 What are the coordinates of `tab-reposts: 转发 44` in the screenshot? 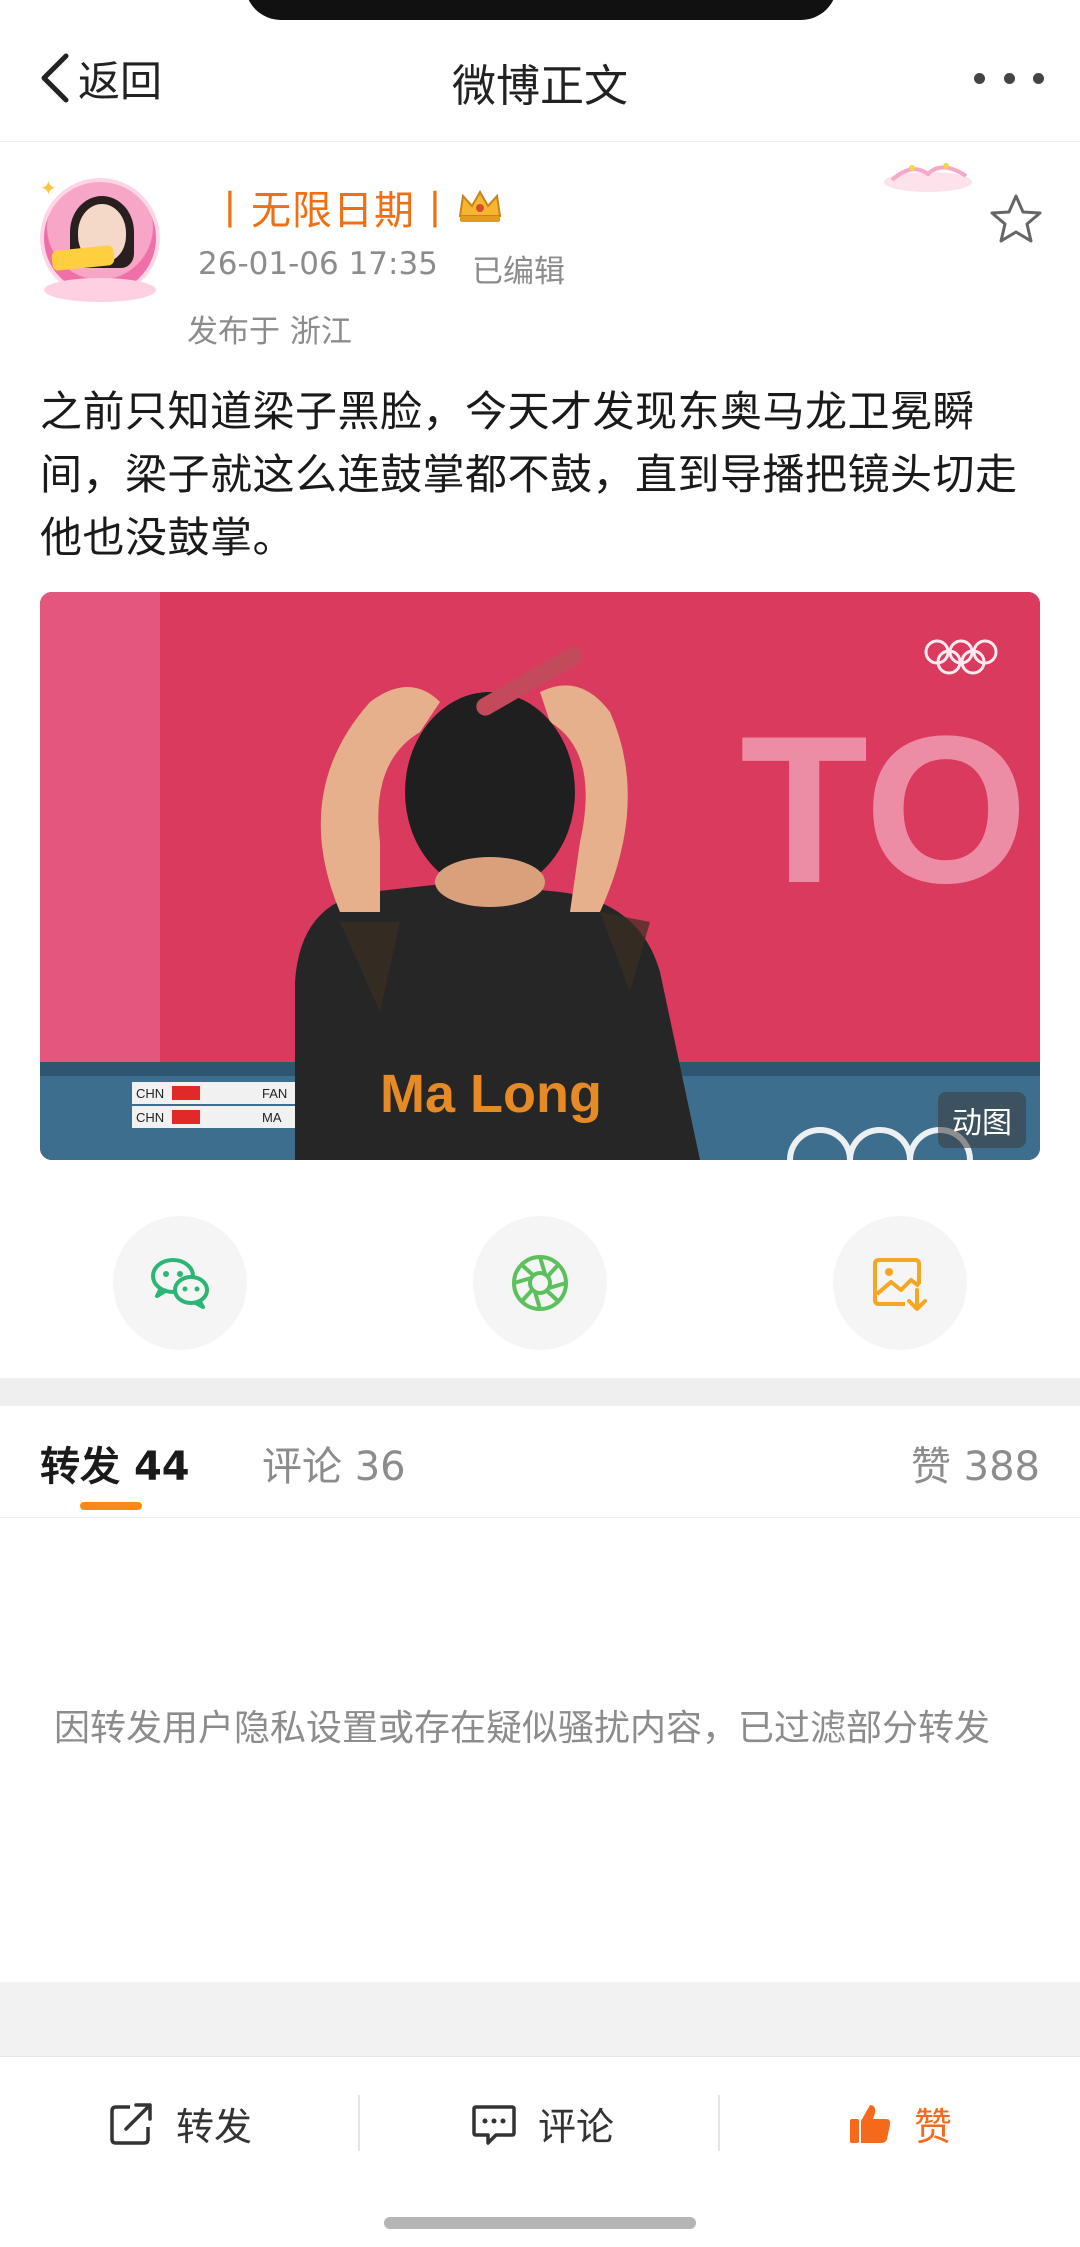 It's located at (115, 1463).